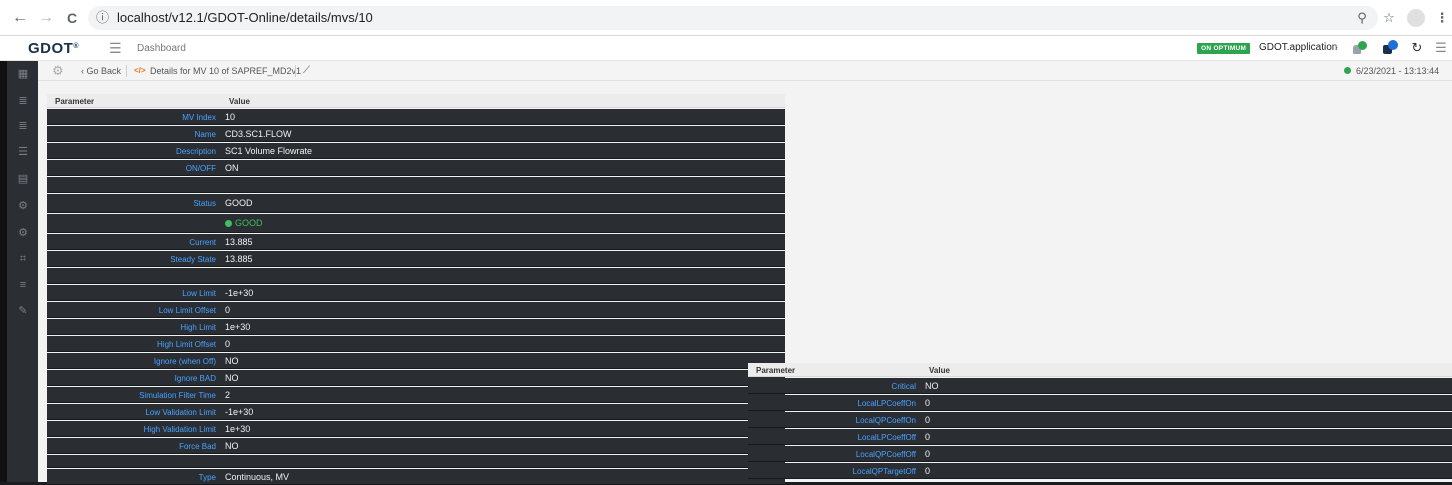 This screenshot has width=1452, height=485. I want to click on parameter-label: Simulation Filter Time, so click(177, 395).